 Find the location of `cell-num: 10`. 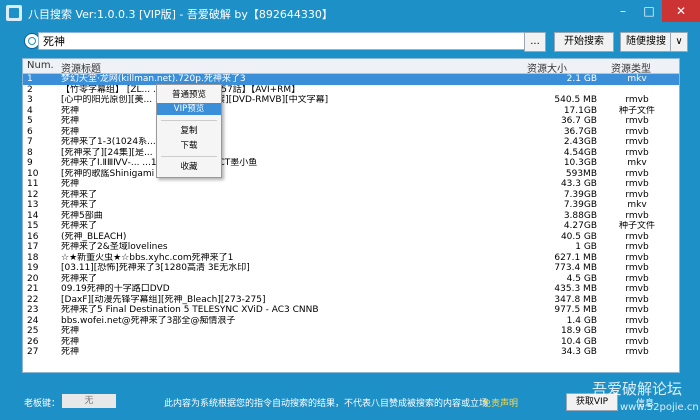

cell-num: 10 is located at coordinates (33, 173).